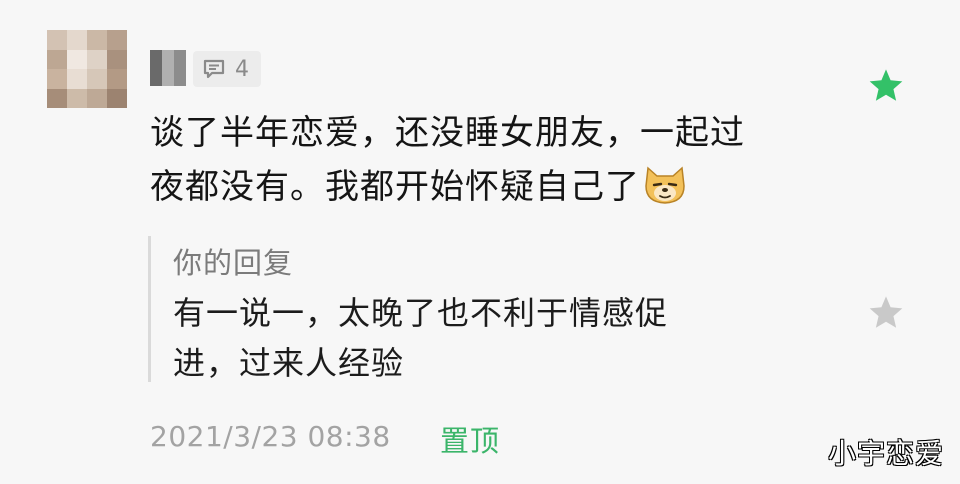 The width and height of the screenshot is (960, 484). What do you see at coordinates (447, 133) in the screenshot?
I see `comment-line-1: 谈了半年恋爱，还没睡女朋友，一起过` at bounding box center [447, 133].